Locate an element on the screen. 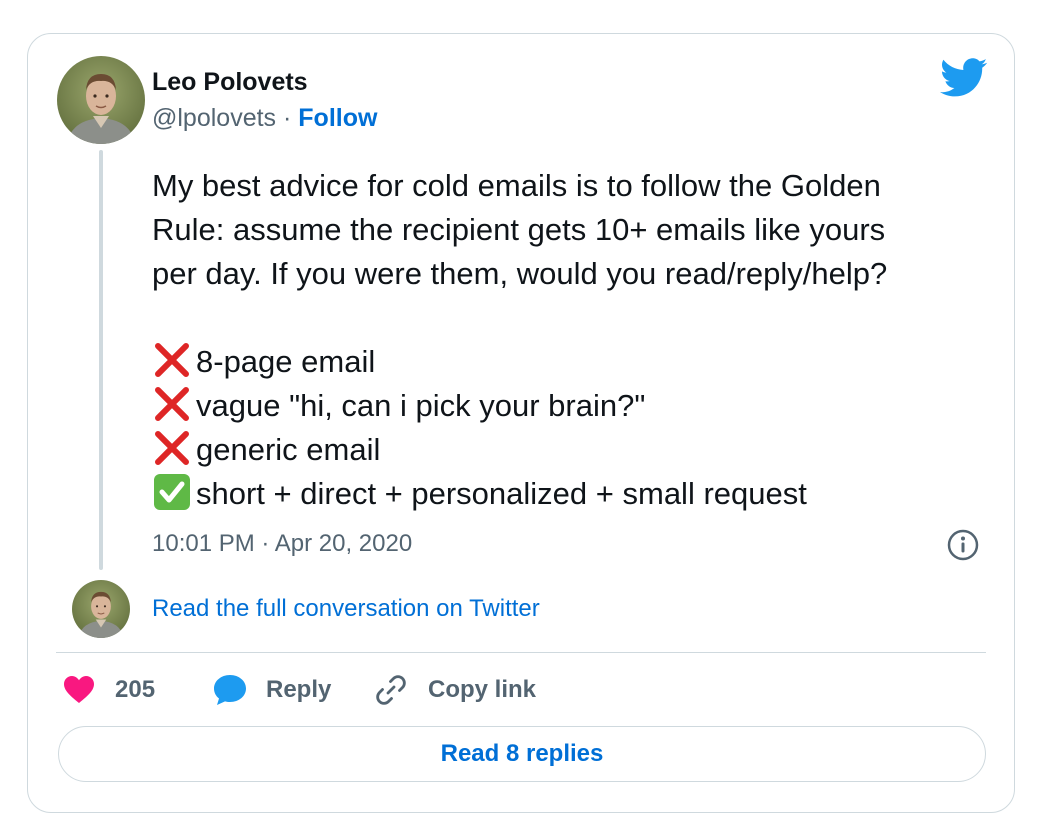 The height and width of the screenshot is (836, 1060). info-icon is located at coordinates (963, 545).